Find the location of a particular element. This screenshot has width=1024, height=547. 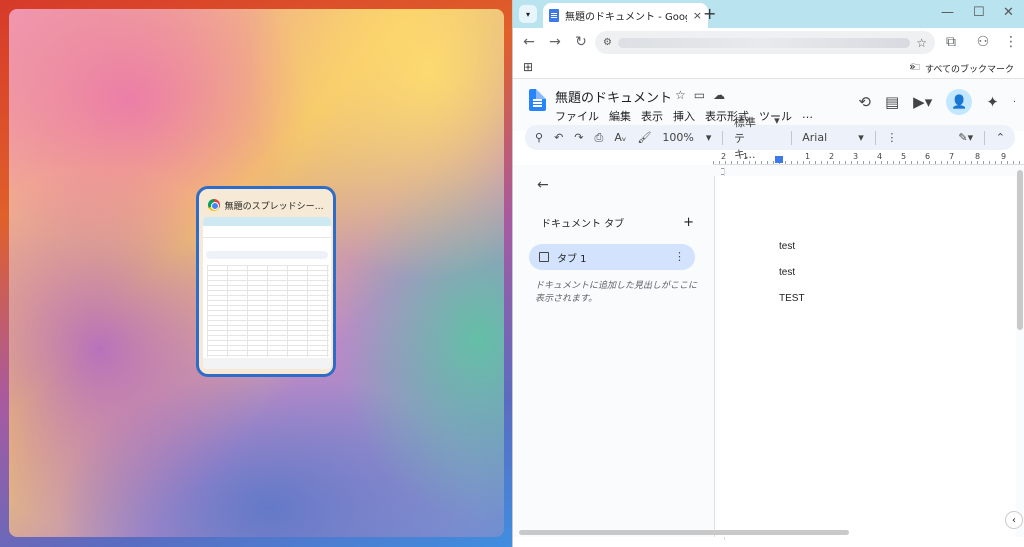

apps-icon: ⊞ is located at coordinates (528, 67).